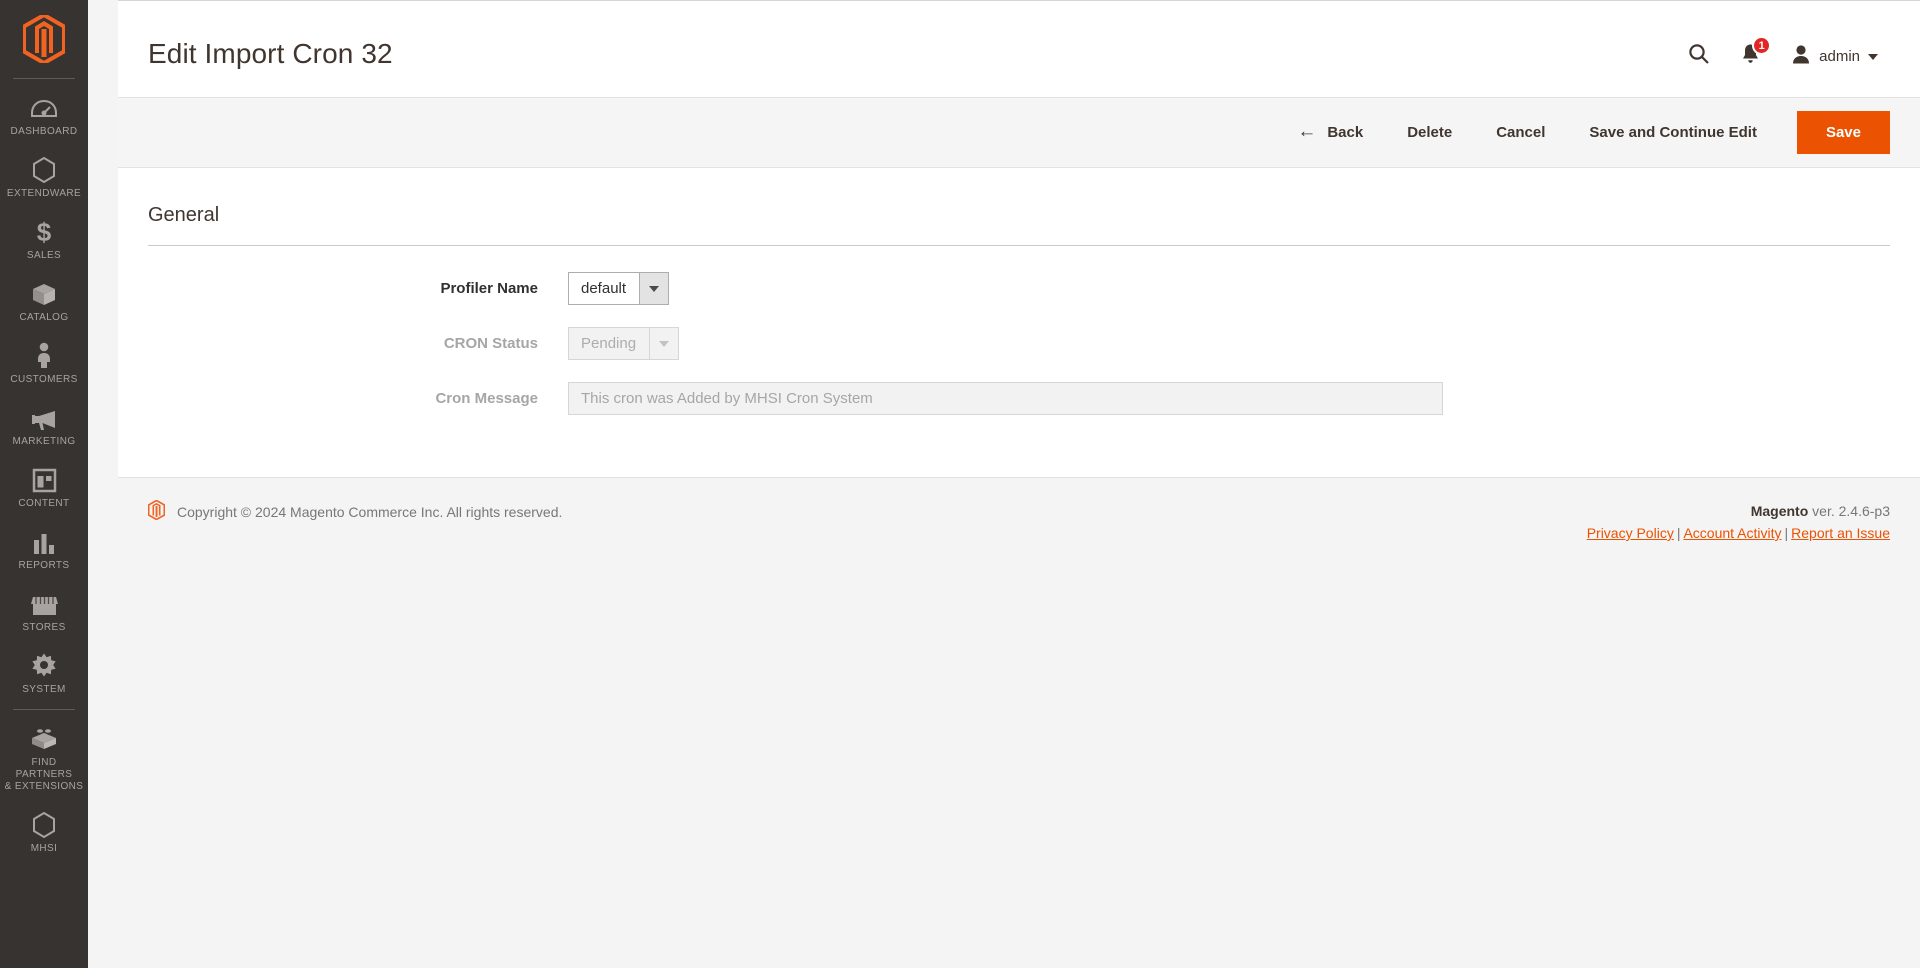 This screenshot has height=968, width=1920. I want to click on delete-button: Delete, so click(1429, 132).